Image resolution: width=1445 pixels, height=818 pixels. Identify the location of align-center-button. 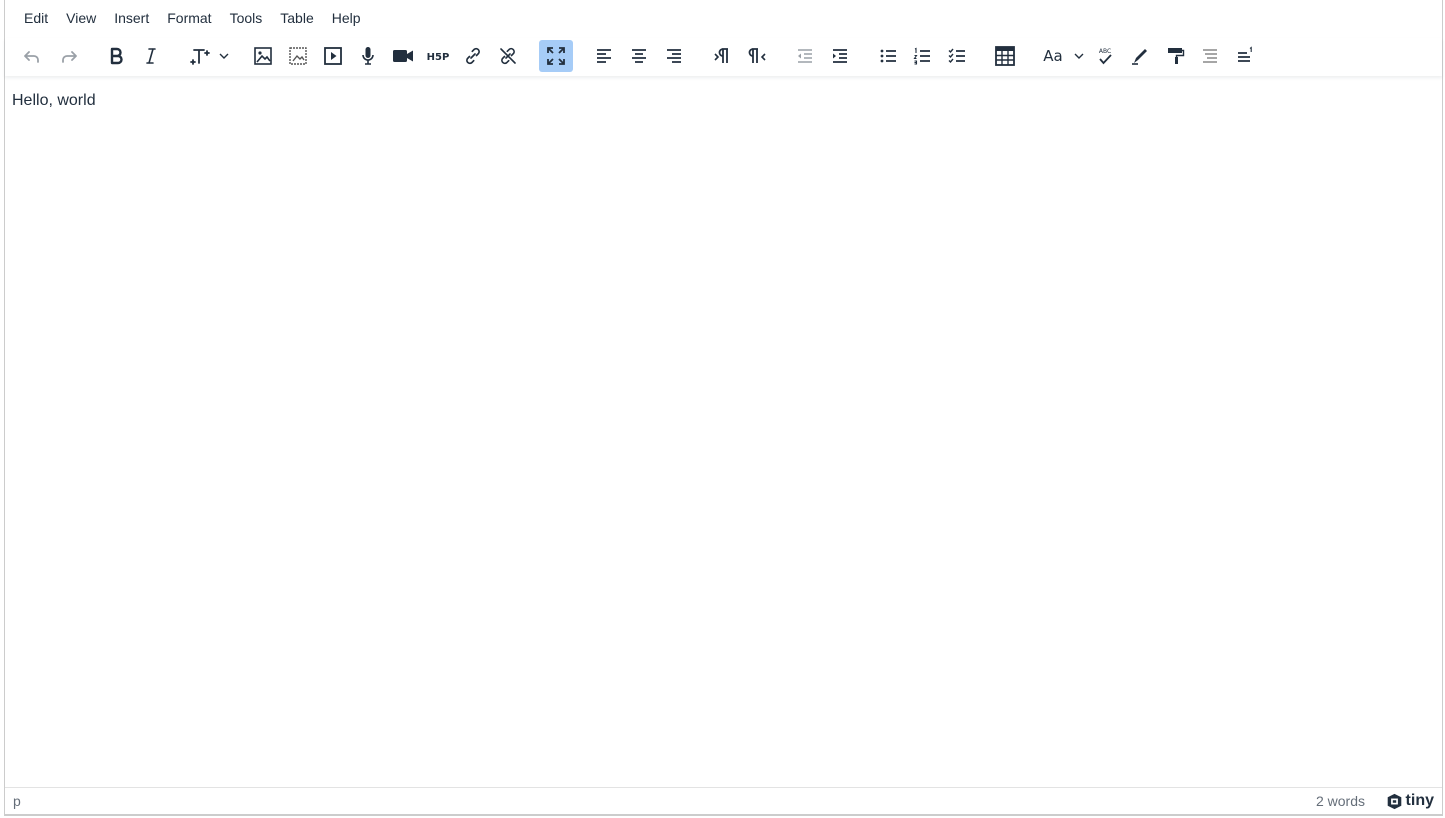
(639, 56).